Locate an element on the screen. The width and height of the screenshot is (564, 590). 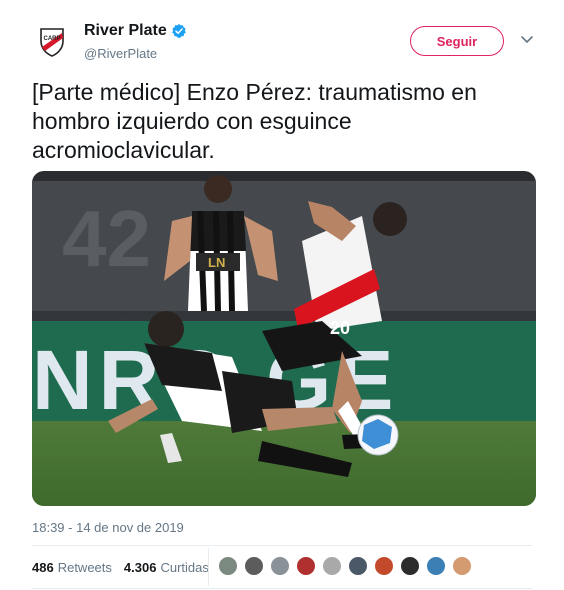
liker-avatars is located at coordinates (348, 566).